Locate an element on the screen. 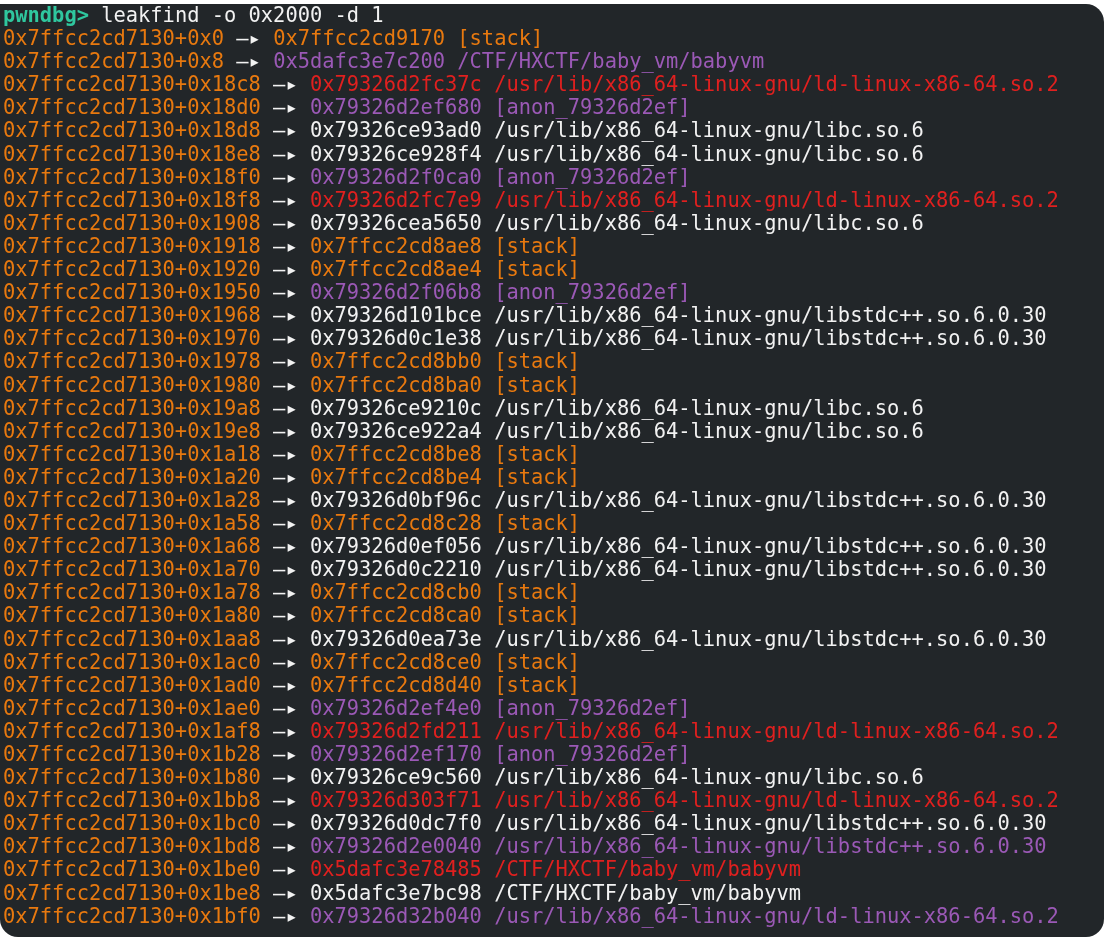  pointer-value: 0x79326cea5650 is located at coordinates (395, 223).